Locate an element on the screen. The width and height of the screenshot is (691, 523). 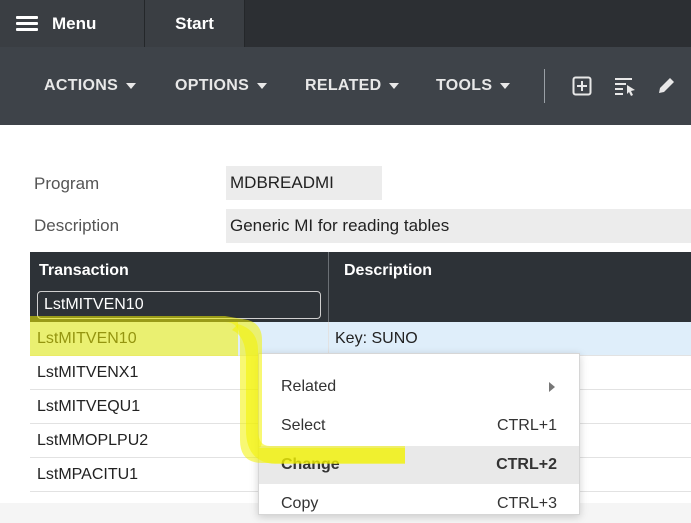
tools-menu: TOOLS is located at coordinates (473, 86).